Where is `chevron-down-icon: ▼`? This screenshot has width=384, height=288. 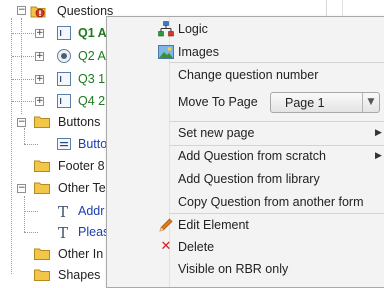
chevron-down-icon: ▼ is located at coordinates (370, 102).